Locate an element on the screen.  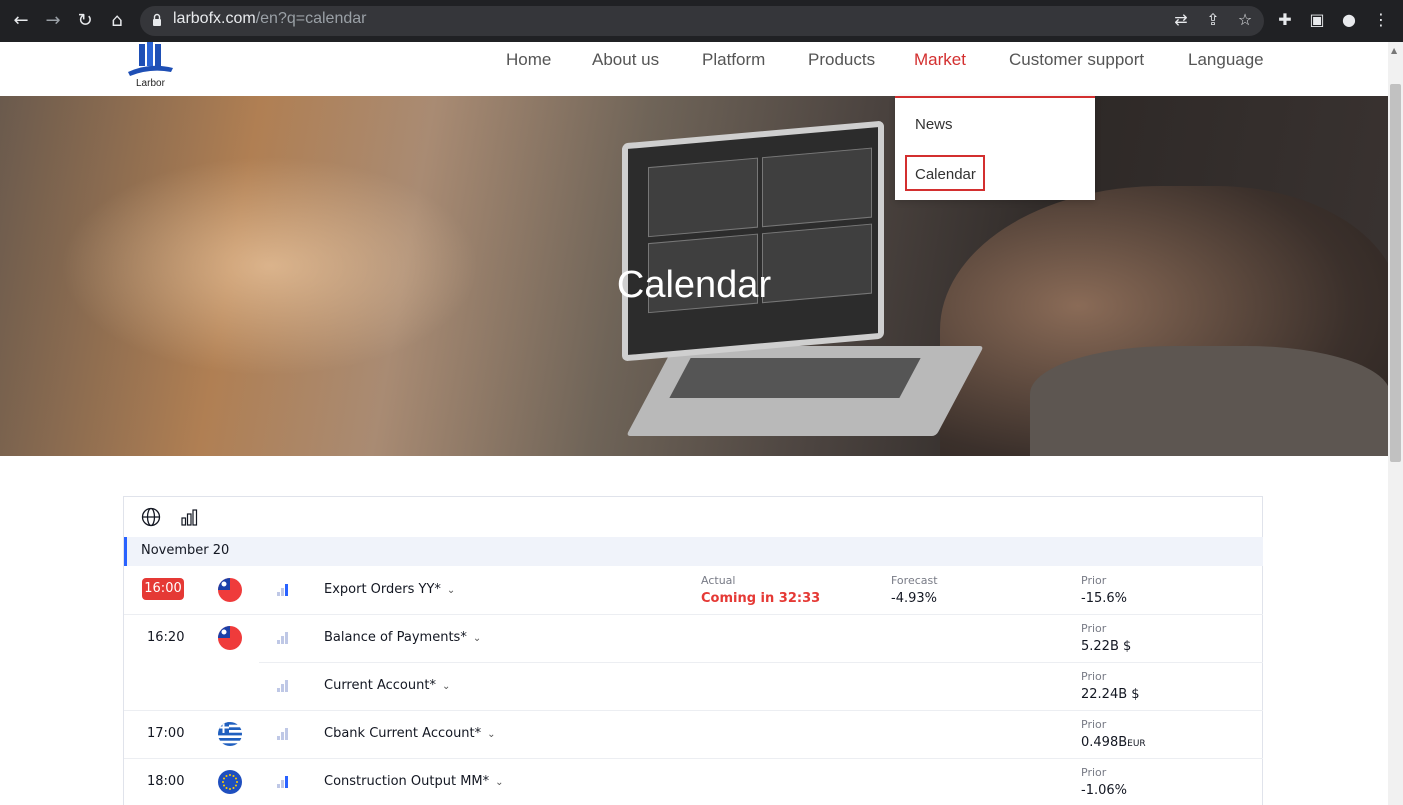
event-name: Cbank Current Account* ⌄ is located at coordinates (410, 733).